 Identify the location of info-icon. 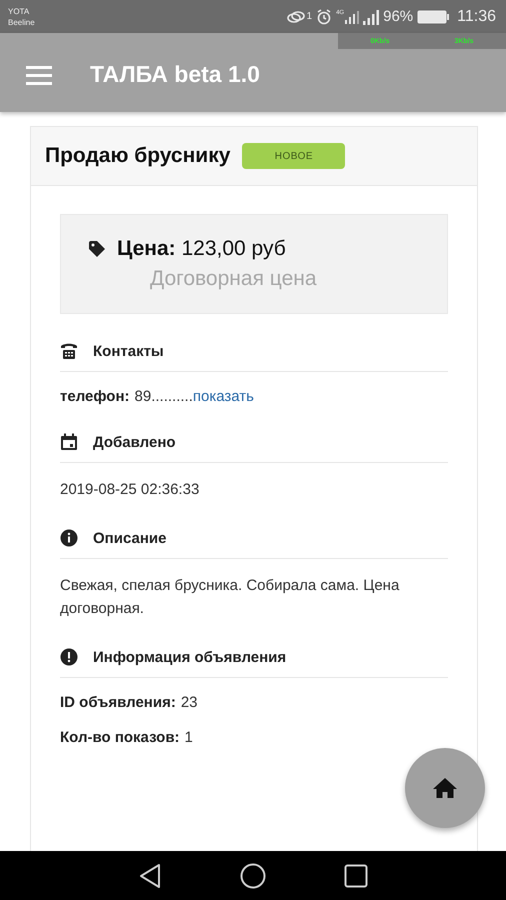
(69, 538).